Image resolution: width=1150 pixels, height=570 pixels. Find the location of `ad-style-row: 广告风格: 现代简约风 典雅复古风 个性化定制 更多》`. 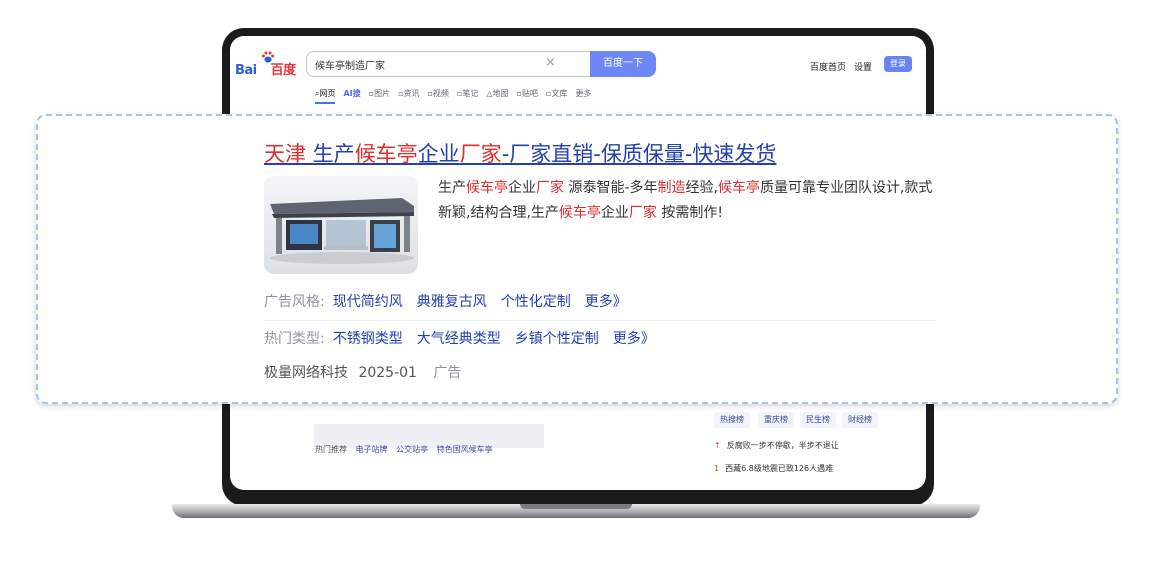

ad-style-row: 广告风格: 现代简约风 典雅复古风 个性化定制 更多》 is located at coordinates (448, 301).